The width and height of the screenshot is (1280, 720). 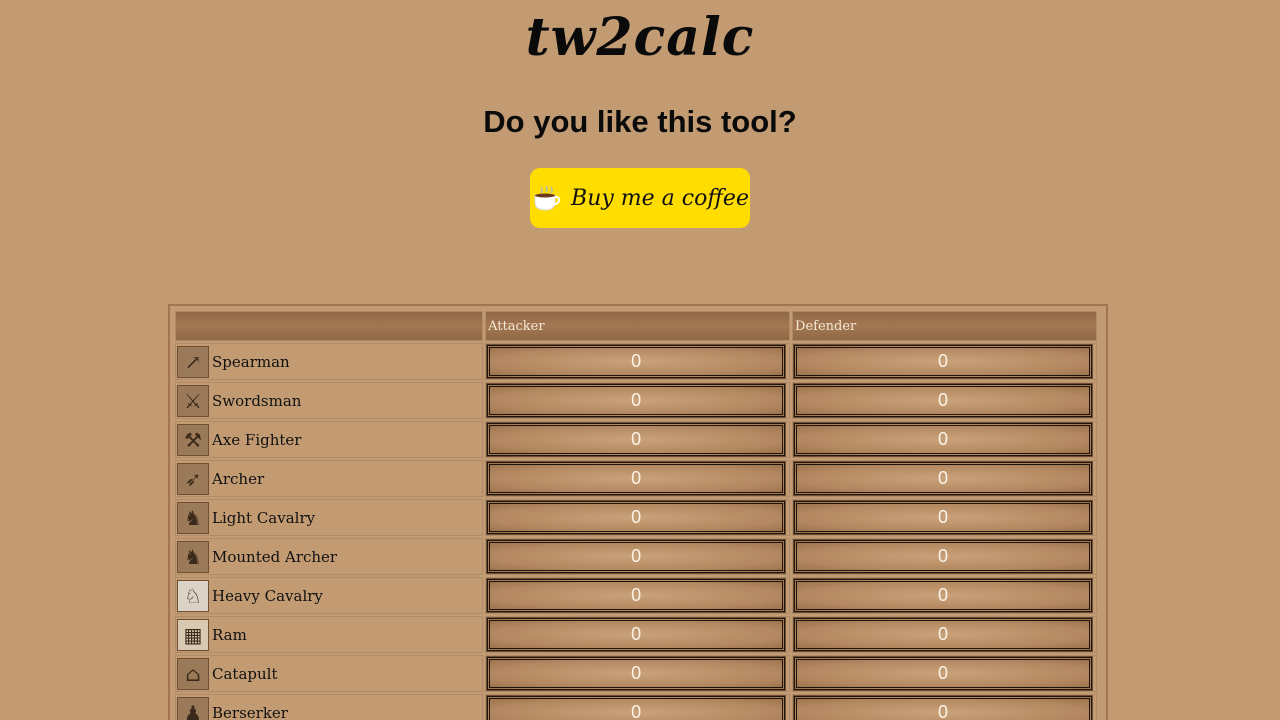 What do you see at coordinates (229, 634) in the screenshot?
I see `unit-name: Ram` at bounding box center [229, 634].